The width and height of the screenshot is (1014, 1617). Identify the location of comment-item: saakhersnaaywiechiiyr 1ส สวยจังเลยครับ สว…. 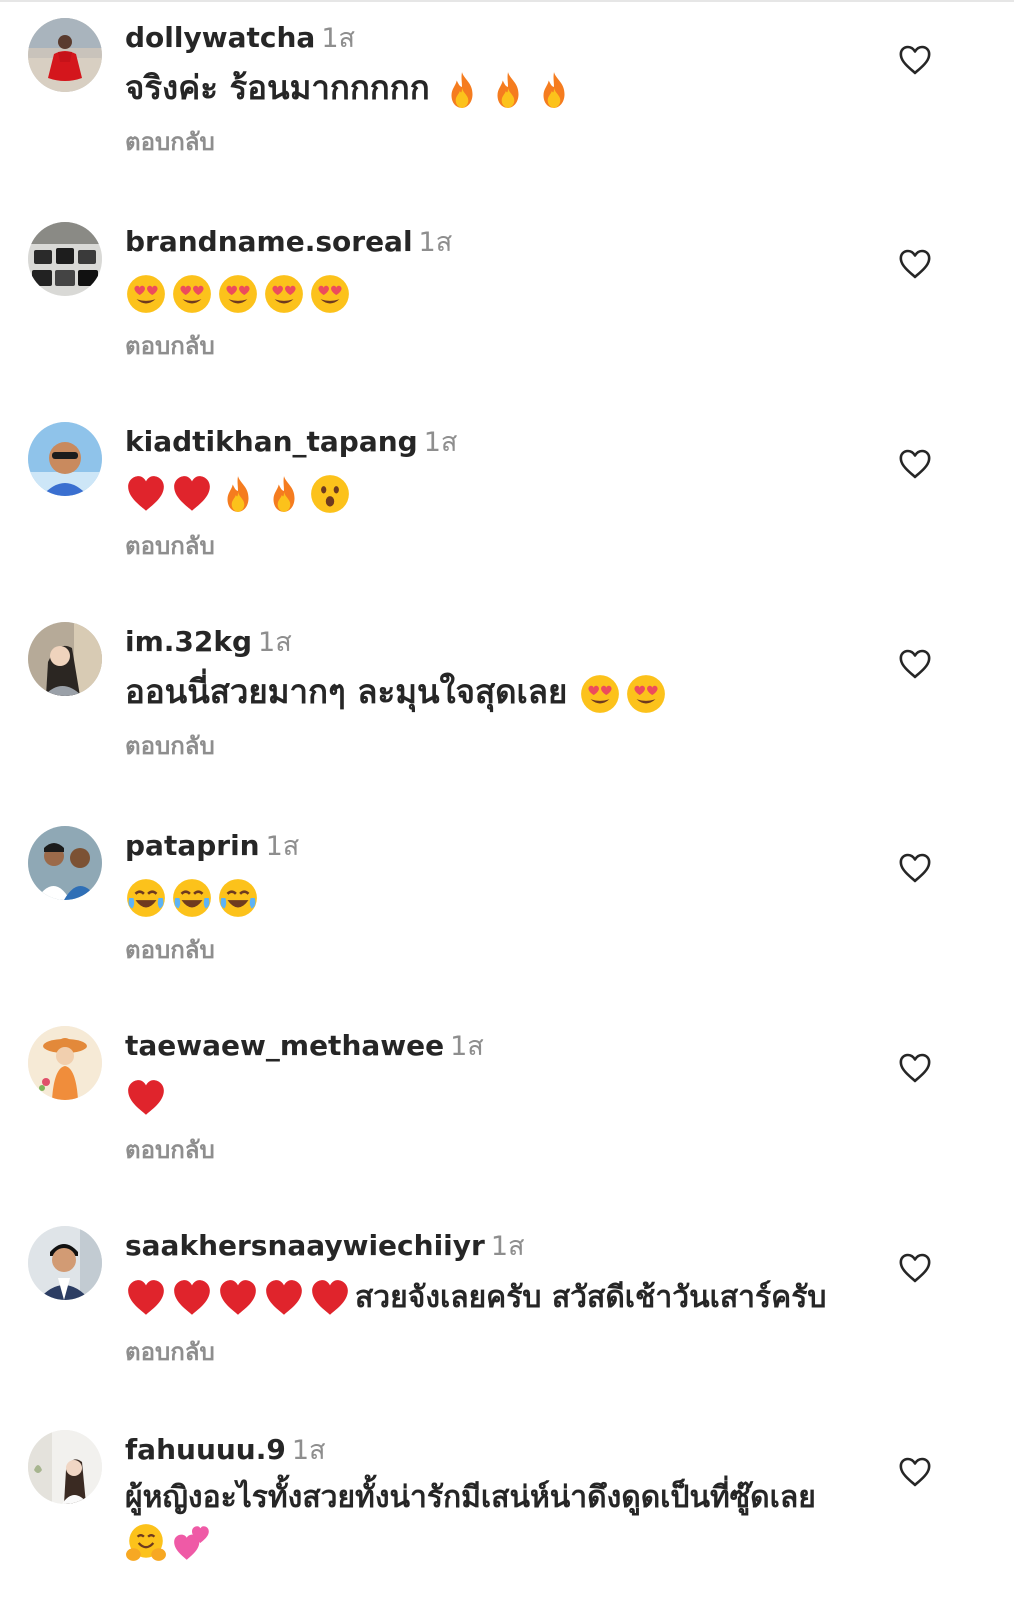
(507, 1308).